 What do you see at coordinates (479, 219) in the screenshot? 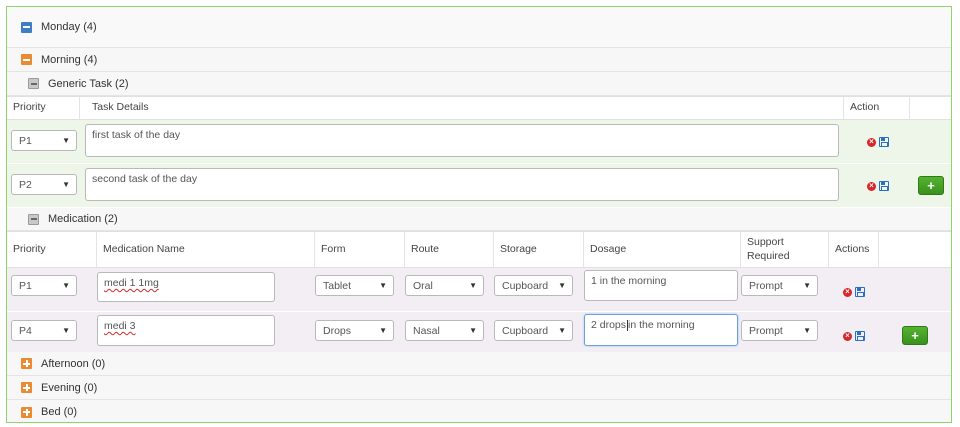
I see `medication-header: Medication (2)` at bounding box center [479, 219].